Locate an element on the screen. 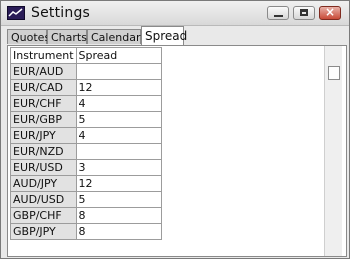 This screenshot has height=259, width=350. table-row: EUR/NZD is located at coordinates (86, 151).